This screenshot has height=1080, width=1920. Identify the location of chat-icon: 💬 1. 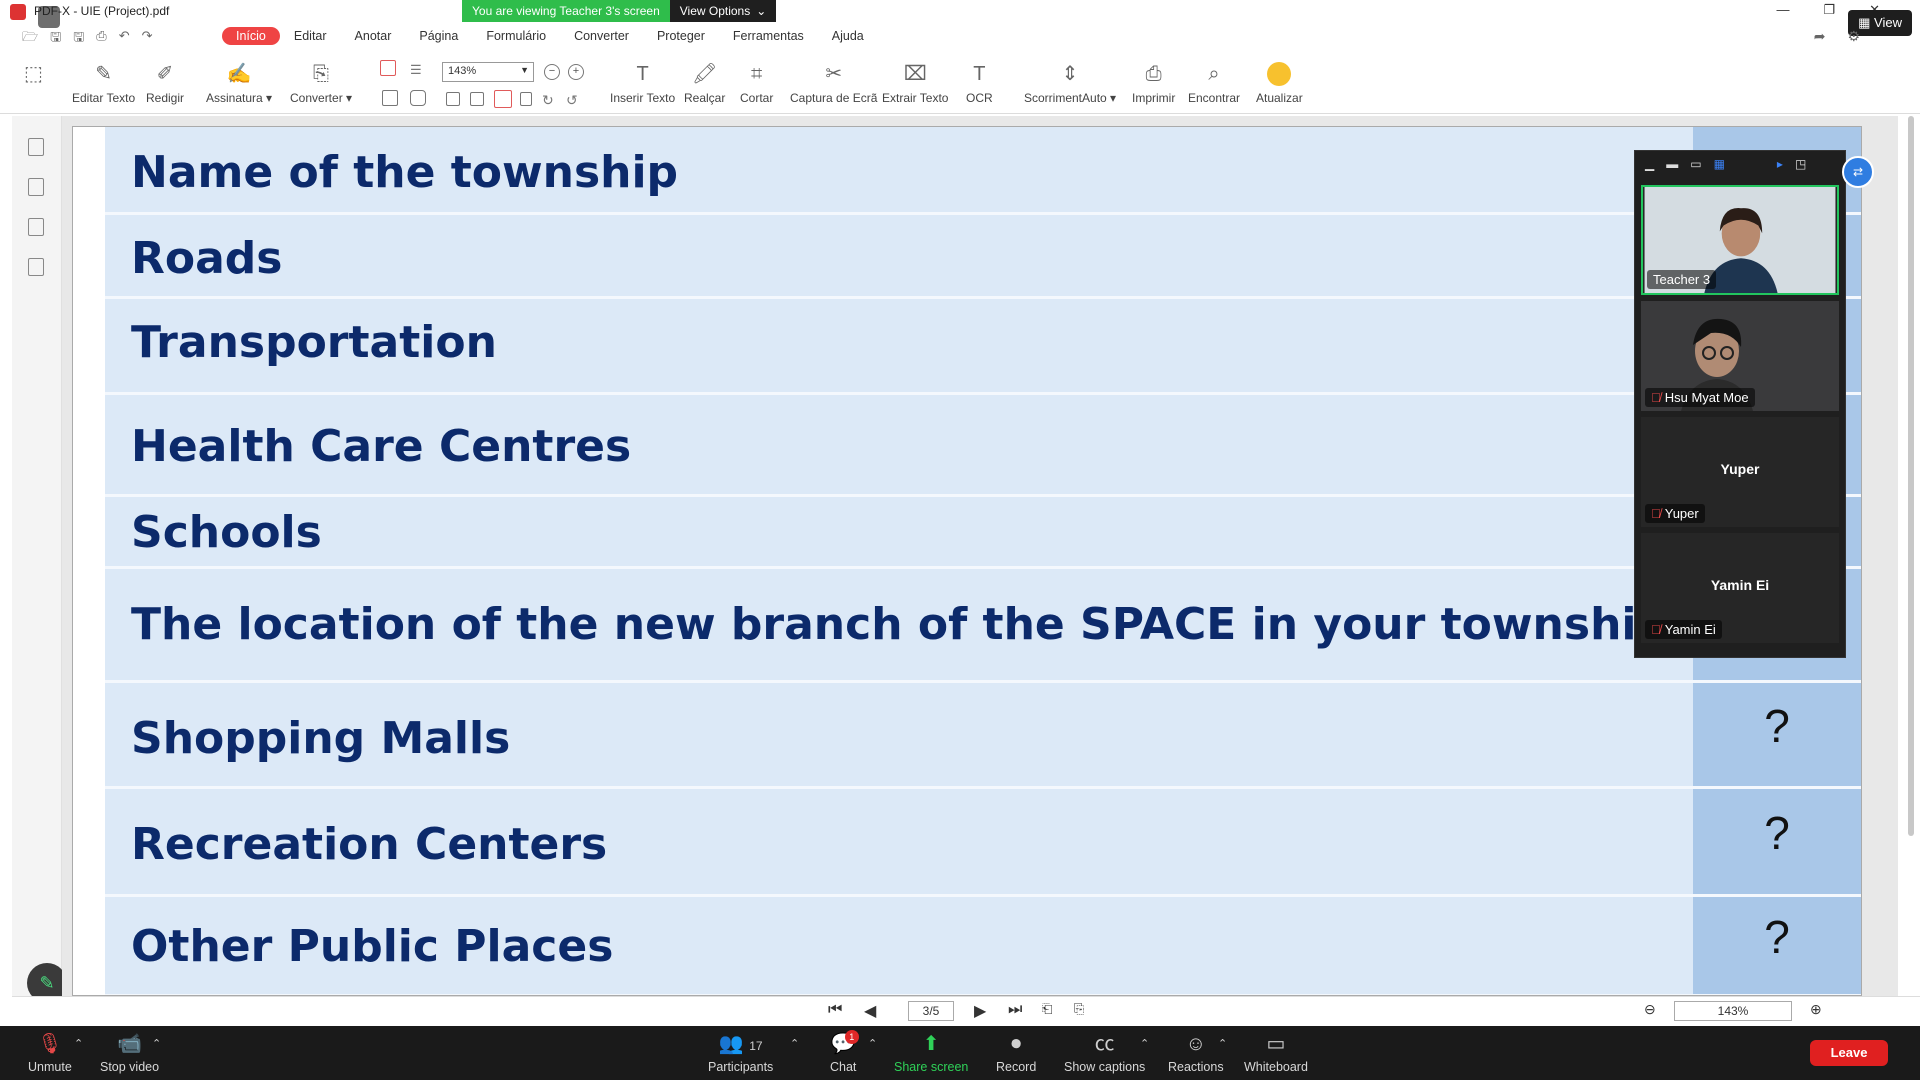
(845, 1043).